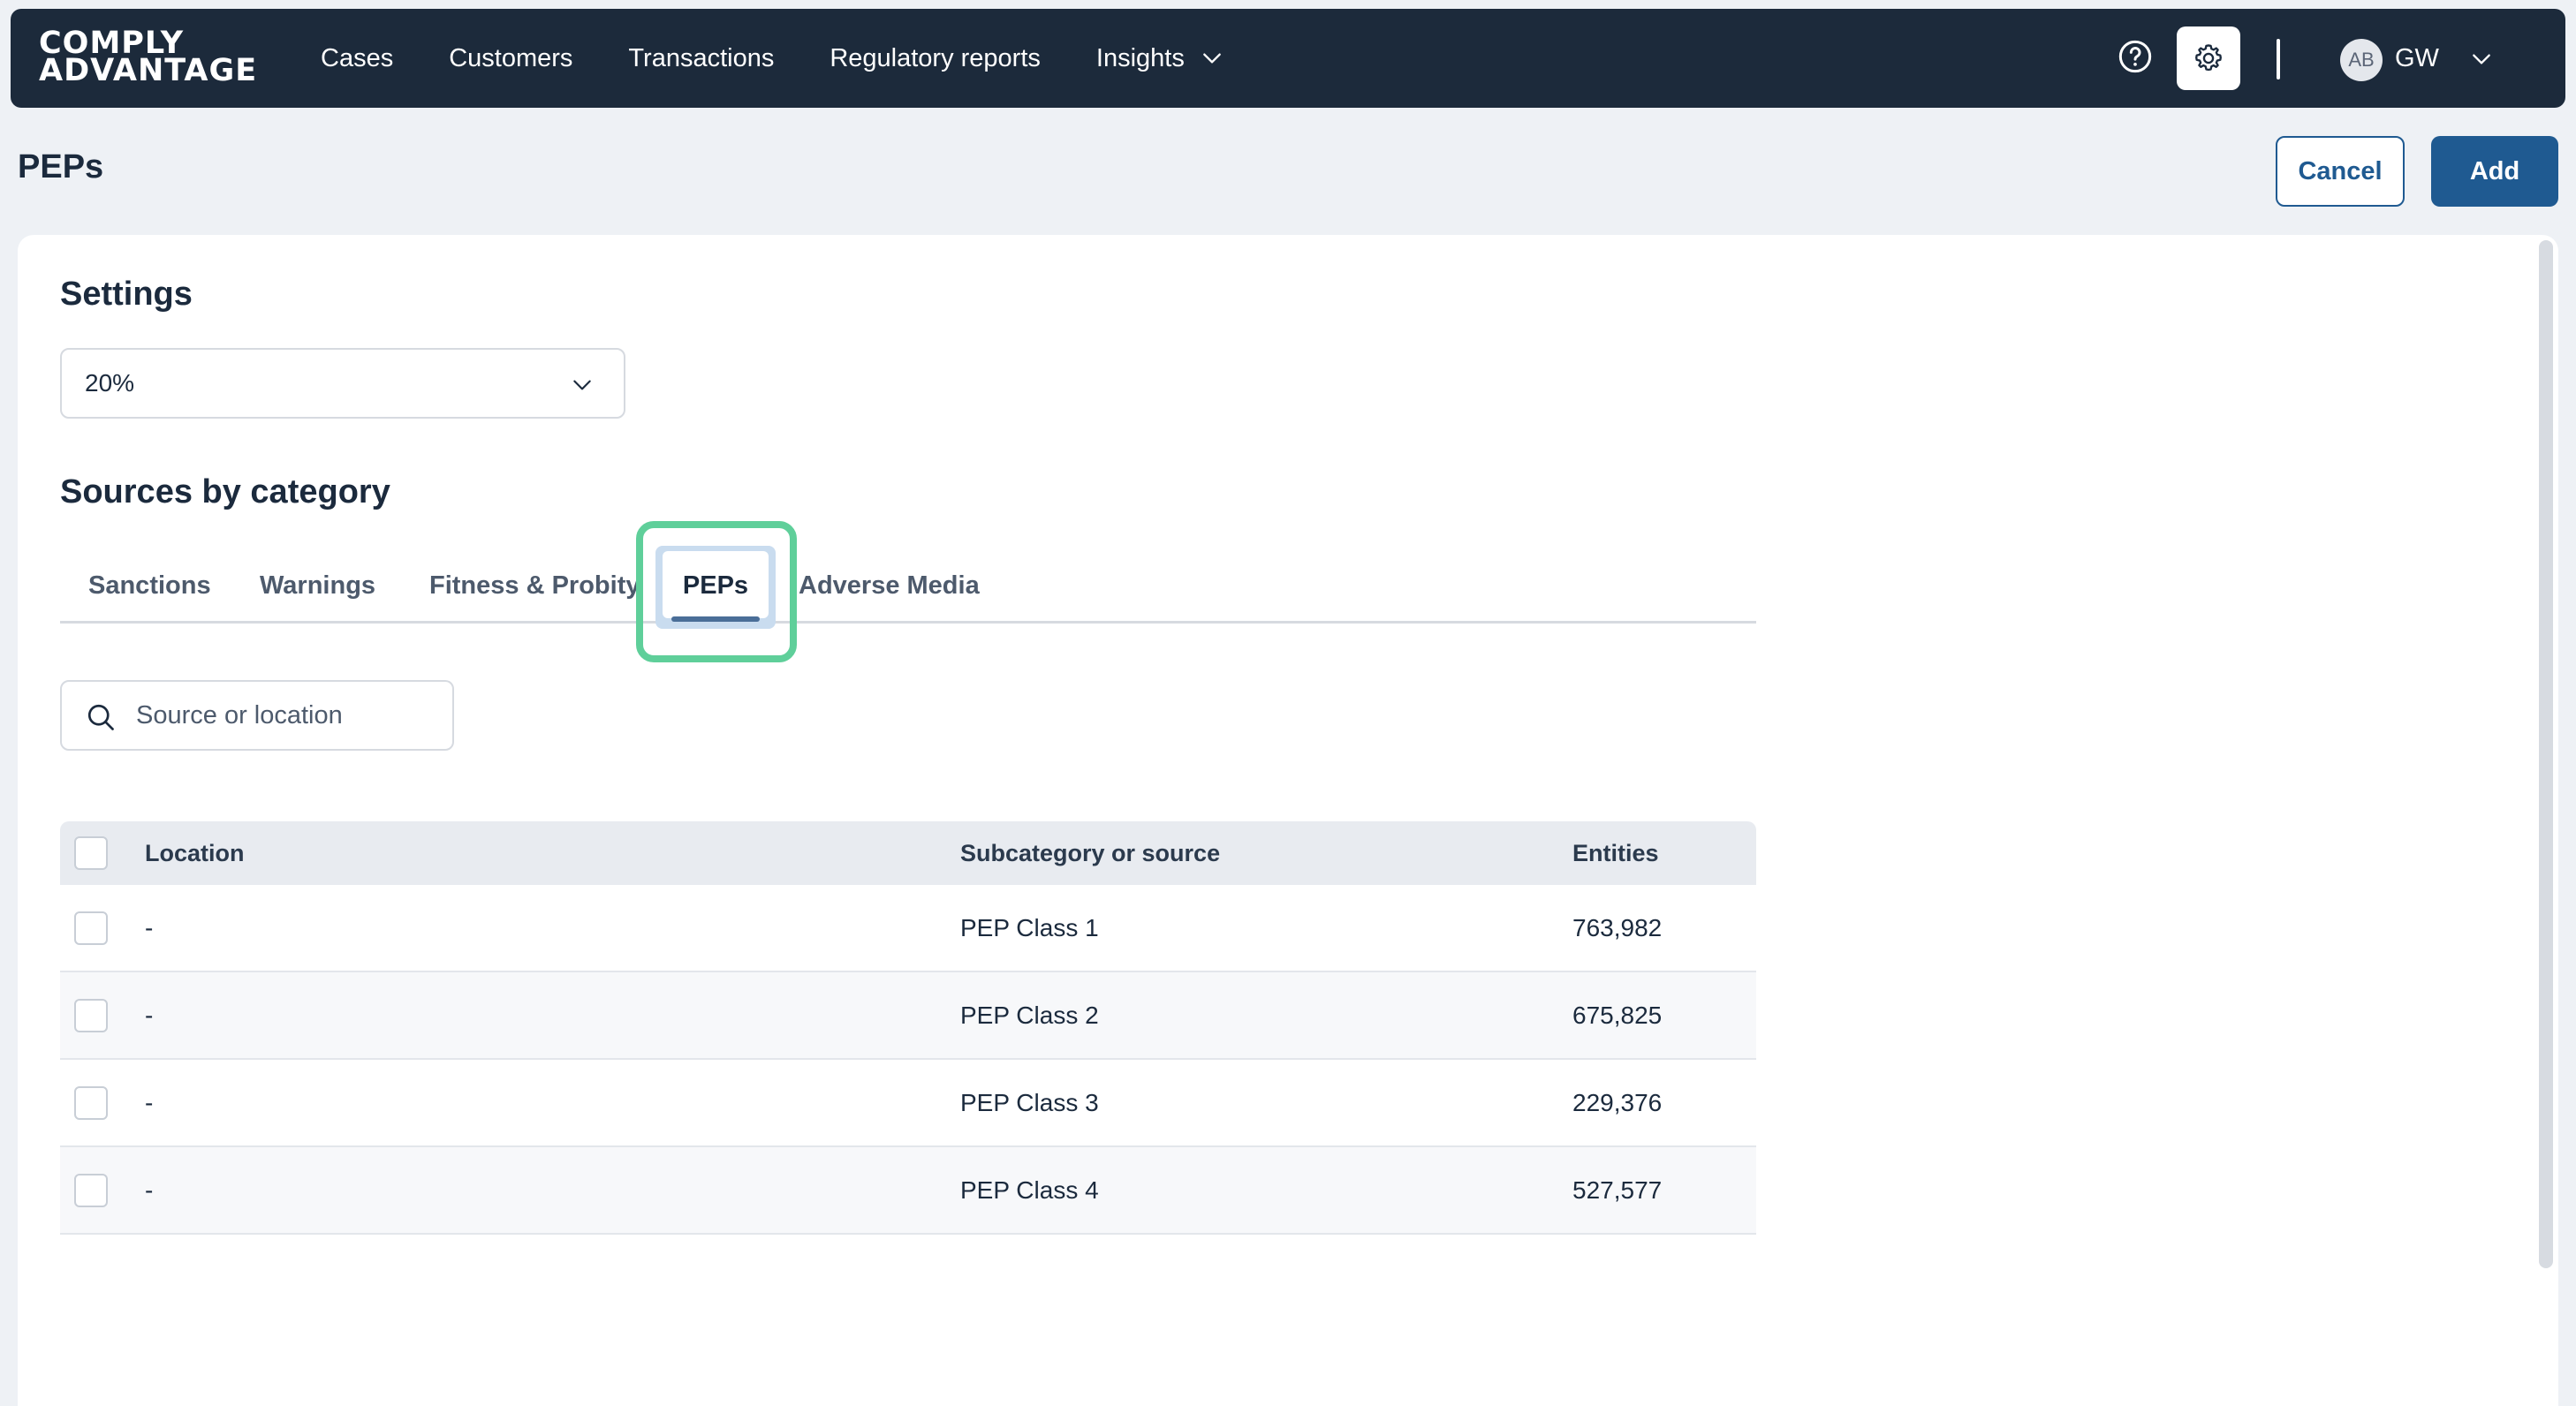  I want to click on nav-link-cases: Cases, so click(357, 58).